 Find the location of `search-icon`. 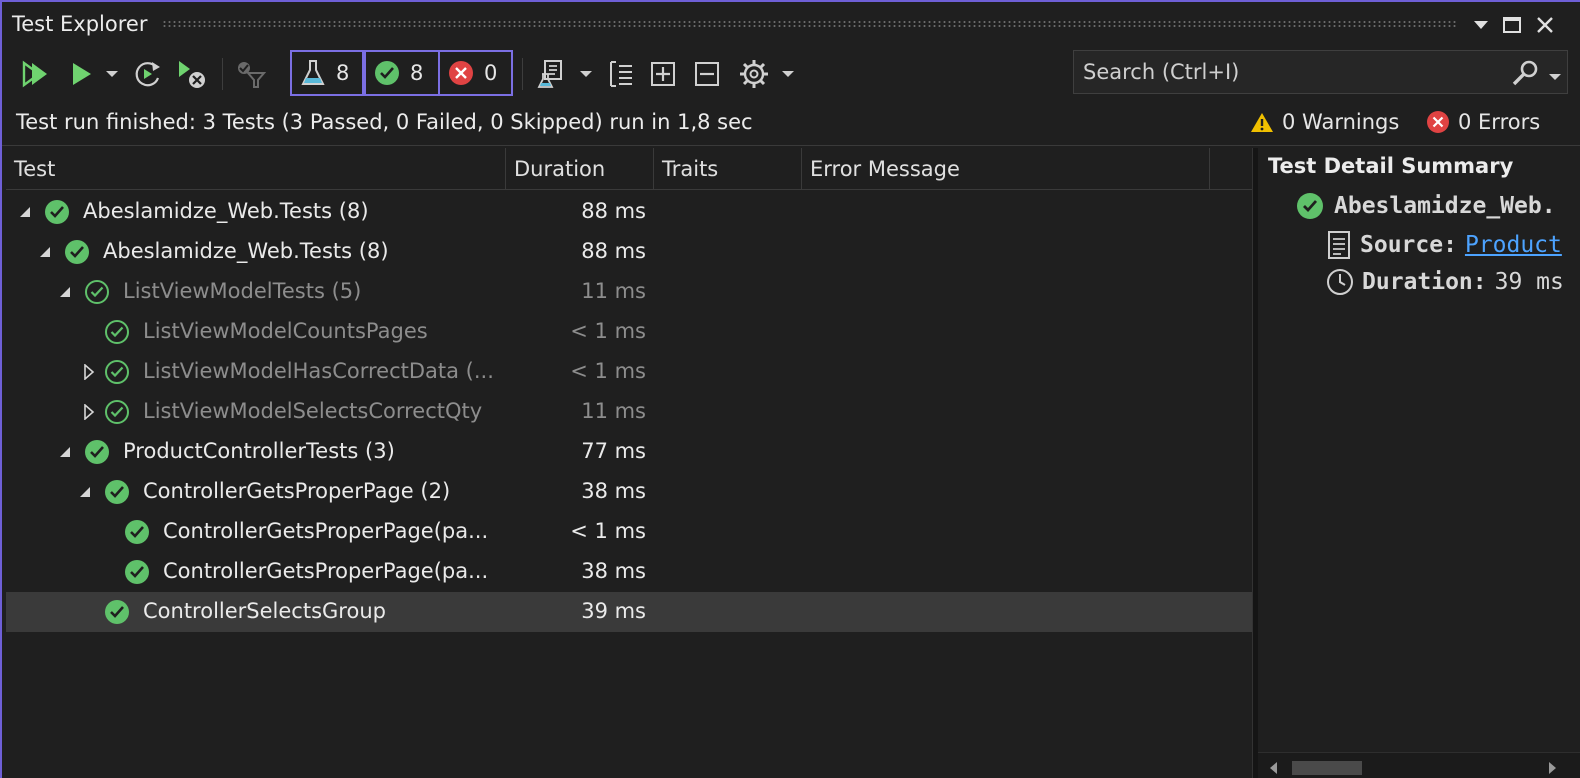

search-icon is located at coordinates (1525, 75).